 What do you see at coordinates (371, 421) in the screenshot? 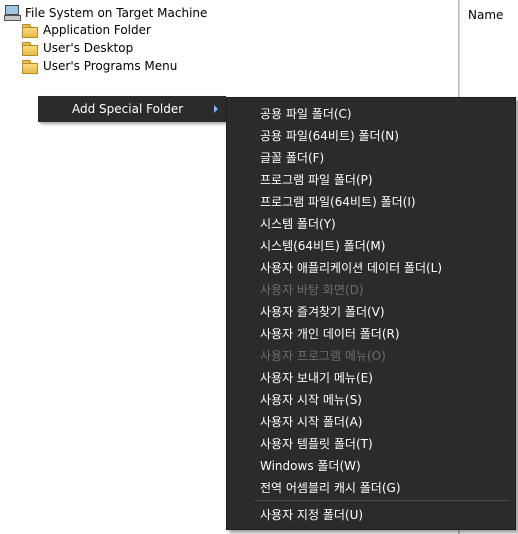
I see `menu-item-user-startup-folder: 사용자 시작 폴더(A)` at bounding box center [371, 421].